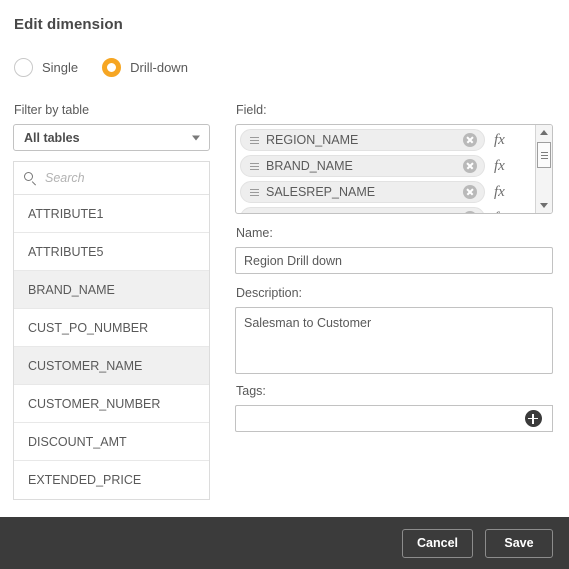 The height and width of the screenshot is (569, 569). I want to click on selected-field-name: REGION_NAME, so click(312, 140).